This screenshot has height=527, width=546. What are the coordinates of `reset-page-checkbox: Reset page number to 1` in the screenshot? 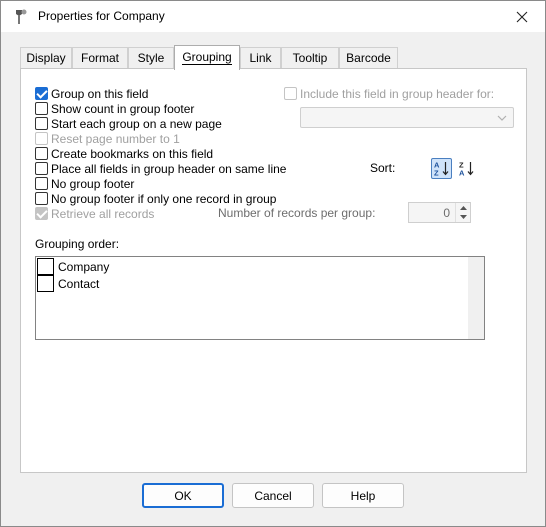 It's located at (107, 138).